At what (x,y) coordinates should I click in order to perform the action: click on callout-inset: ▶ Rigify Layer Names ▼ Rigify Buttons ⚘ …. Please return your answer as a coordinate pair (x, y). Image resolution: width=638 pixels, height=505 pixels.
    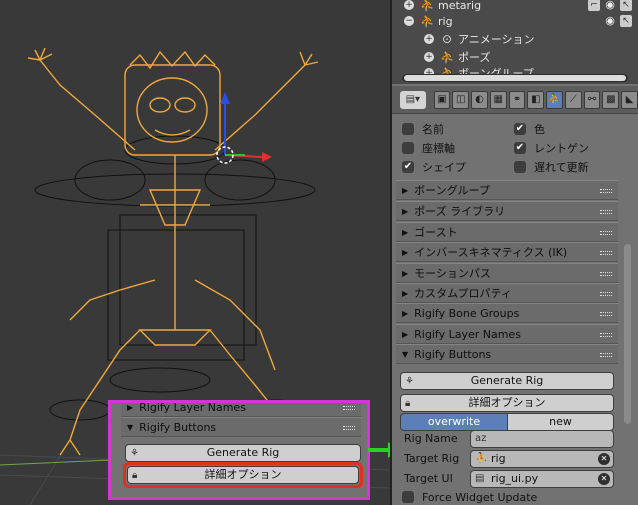
    Looking at the image, I should click on (239, 450).